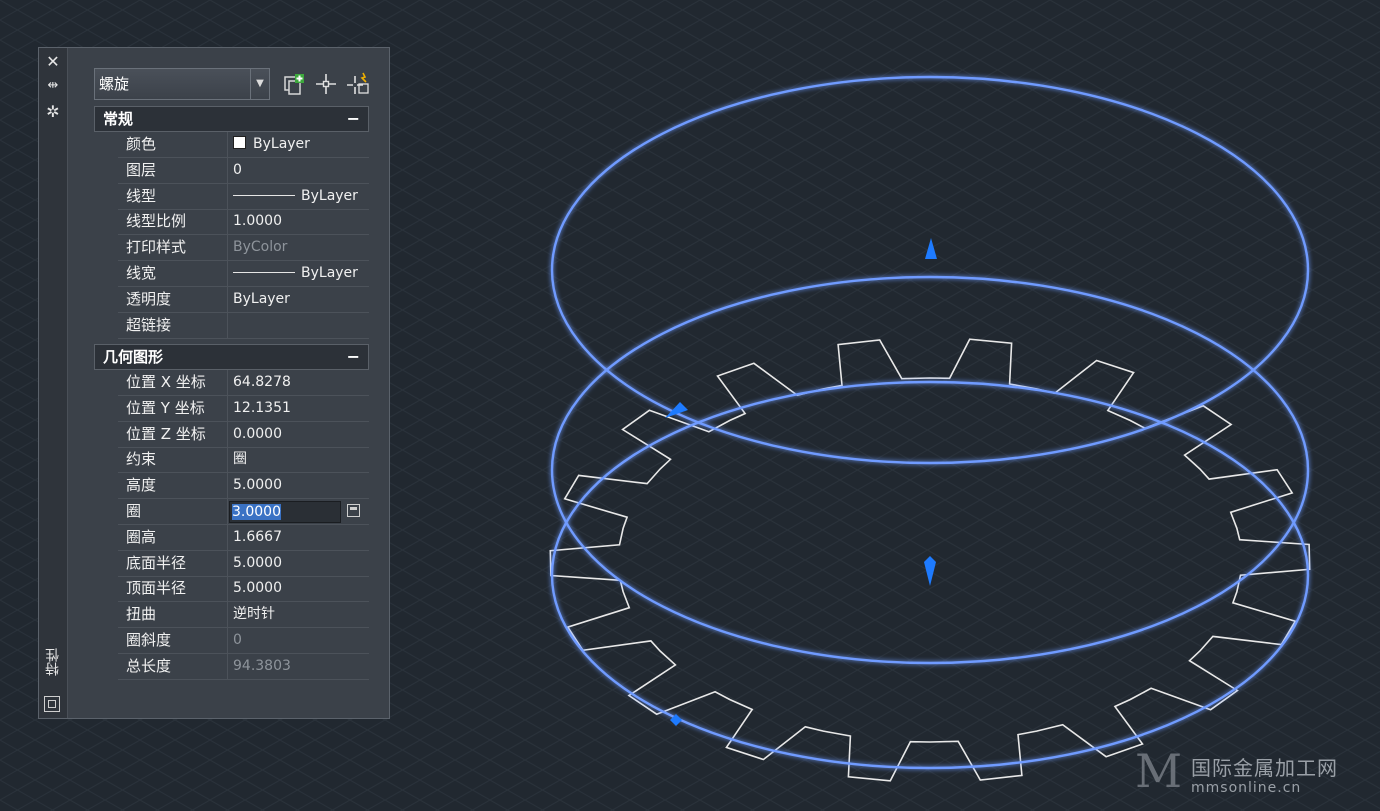 This screenshot has height=811, width=1380. I want to click on property-name: 线宽, so click(173, 273).